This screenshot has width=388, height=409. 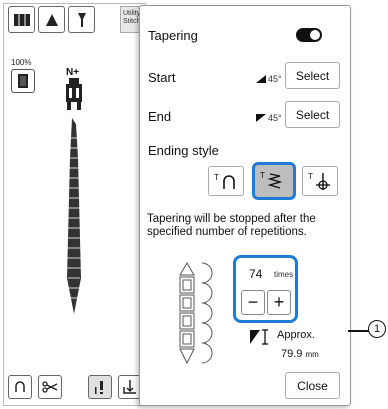 I want to click on increase-button: +, so click(x=279, y=302).